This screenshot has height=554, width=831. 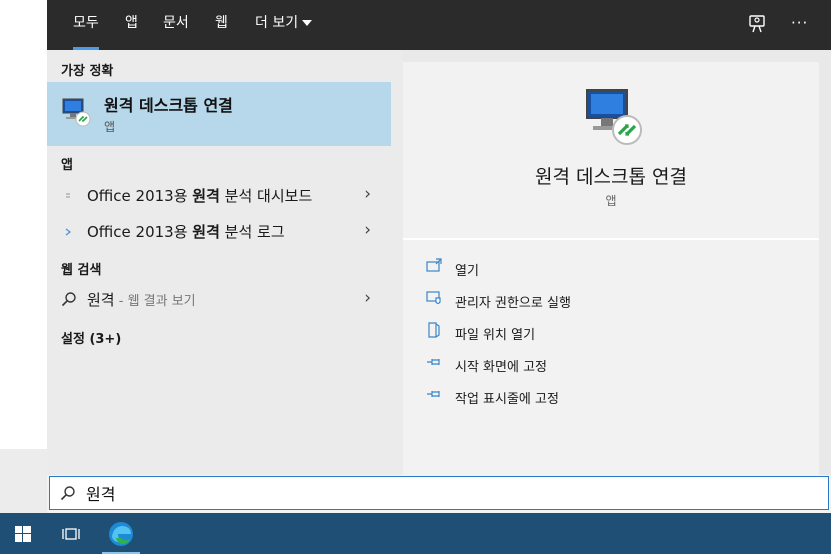 I want to click on section-settings: 설정 (3+), so click(x=91, y=337).